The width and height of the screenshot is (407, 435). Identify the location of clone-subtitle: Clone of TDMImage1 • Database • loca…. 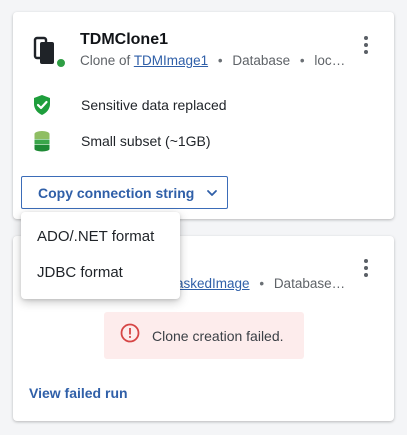
(215, 60).